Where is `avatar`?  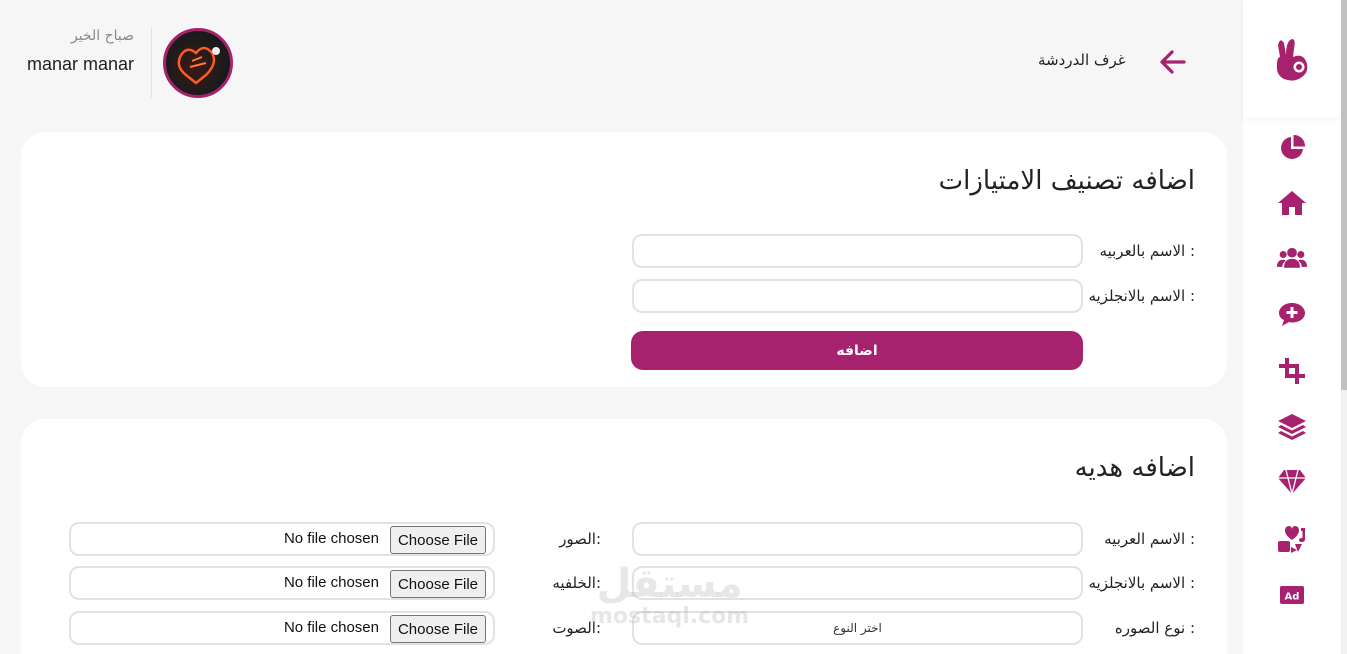 avatar is located at coordinates (198, 63).